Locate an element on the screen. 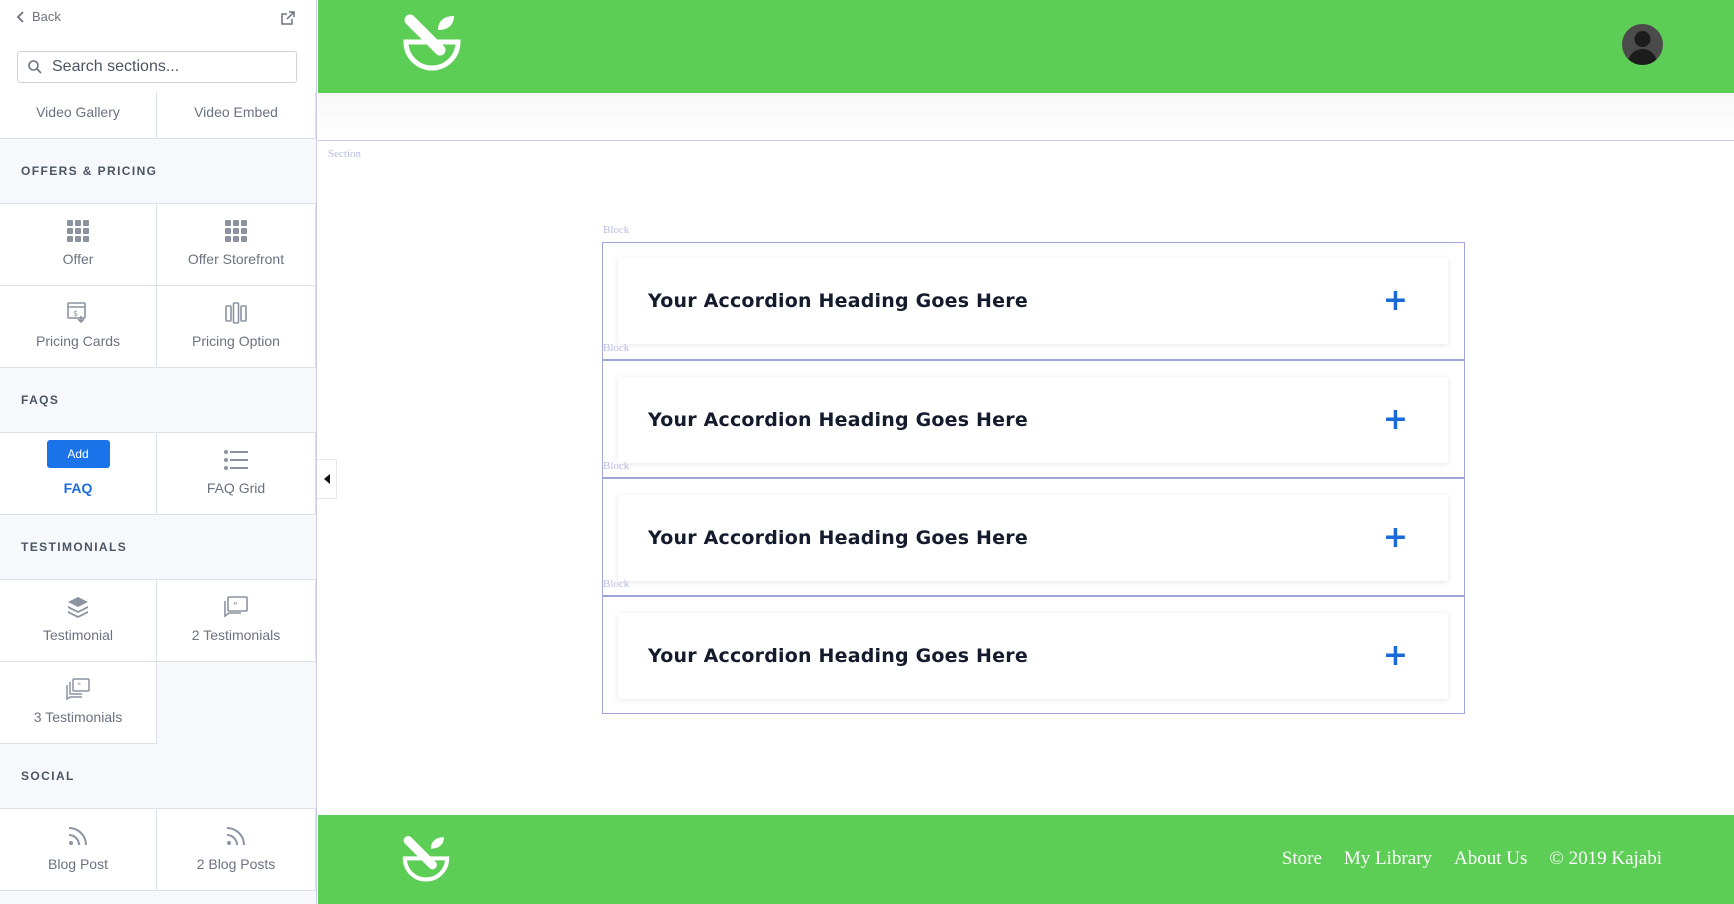  sidebar-item-label: Video Gallery is located at coordinates (78, 112).